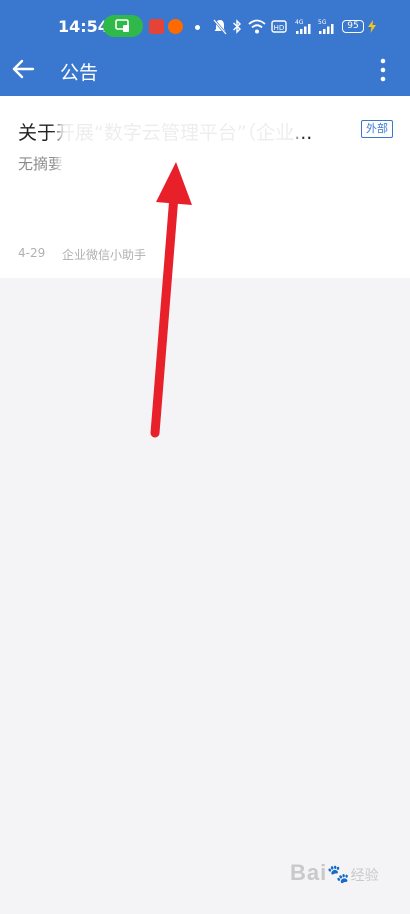 The width and height of the screenshot is (410, 914). Describe the element at coordinates (197, 27) in the screenshot. I see `notification-dot-icon` at that location.